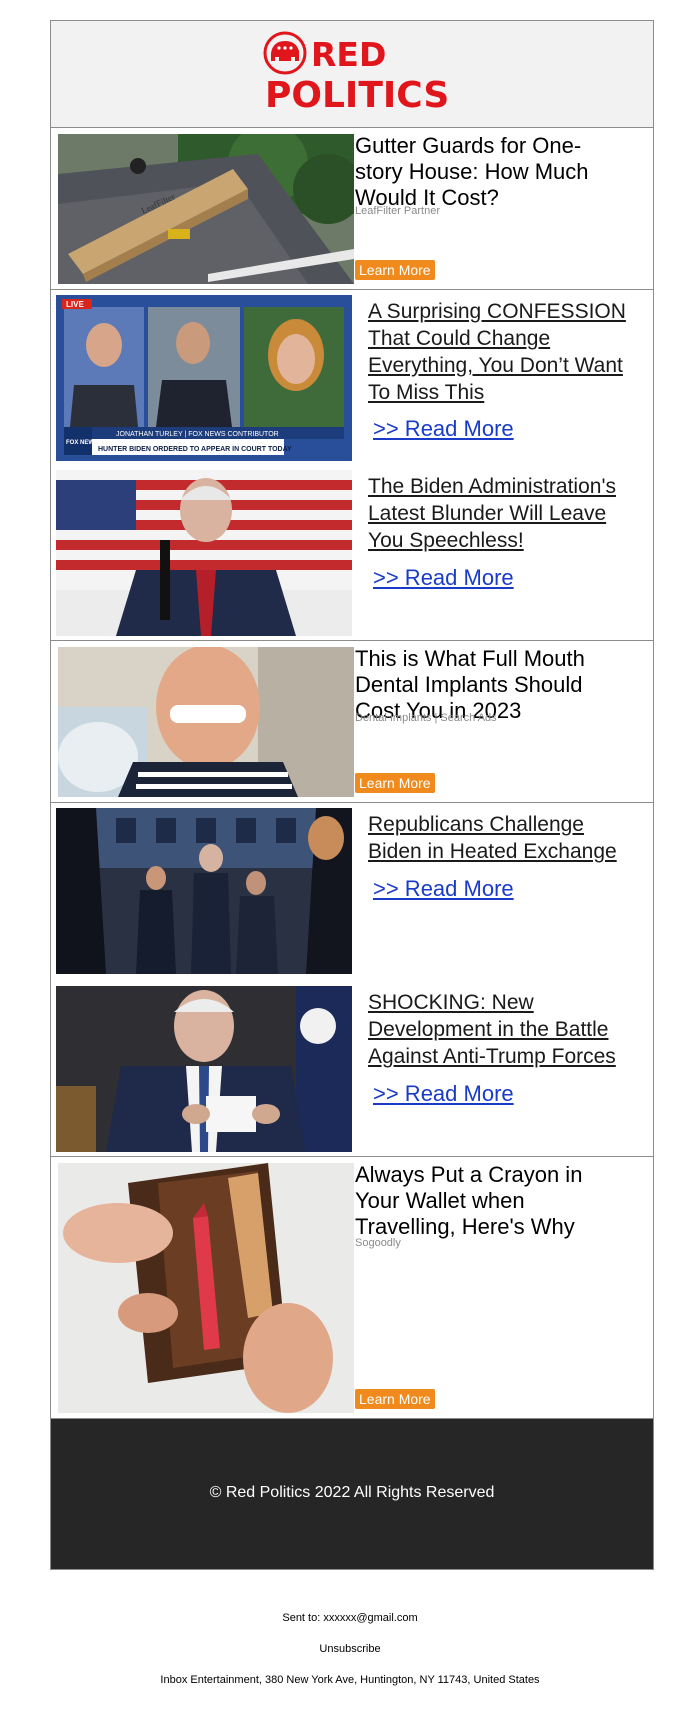 Image resolution: width=700 pixels, height=1716 pixels. I want to click on email-footer: © Red Politics 2022 All Rights Reserved, so click(352, 1494).